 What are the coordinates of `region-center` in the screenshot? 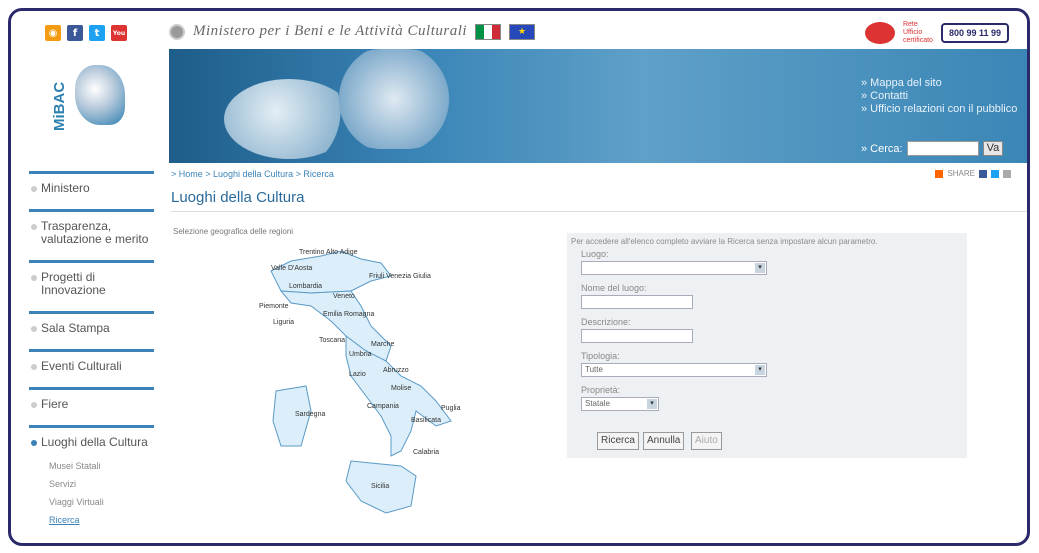 It's located at (335, 326).